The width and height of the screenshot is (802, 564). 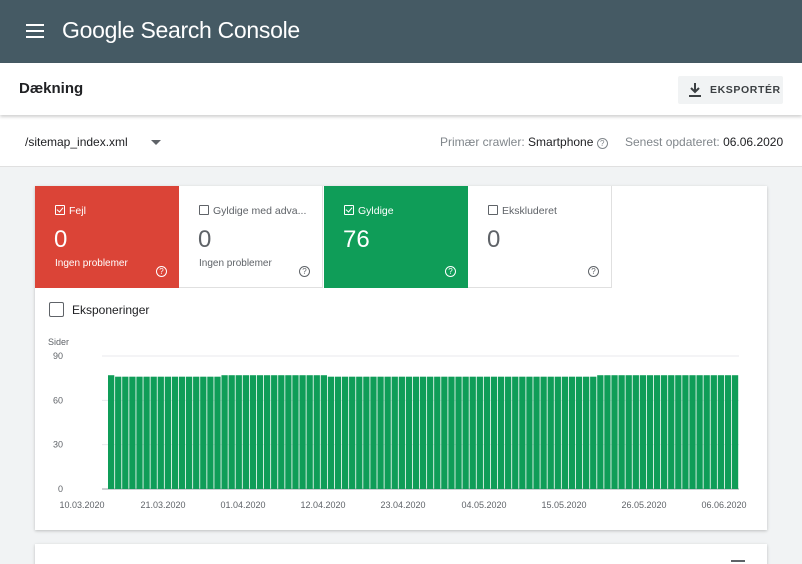 I want to click on sitemap-selector: /sitemap_index.xml, so click(x=76, y=142).